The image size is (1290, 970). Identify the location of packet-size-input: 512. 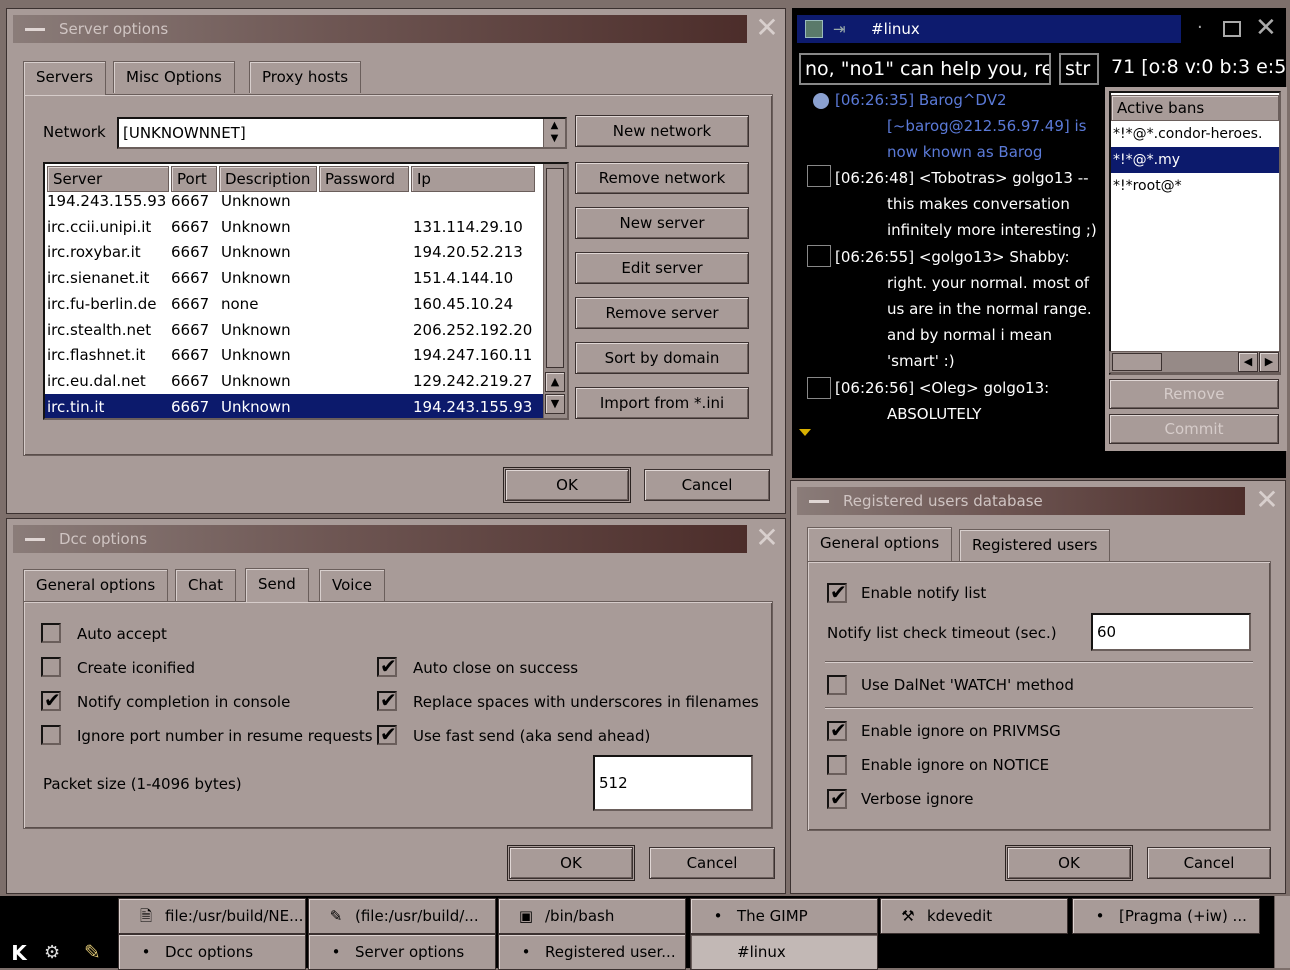
(673, 783).